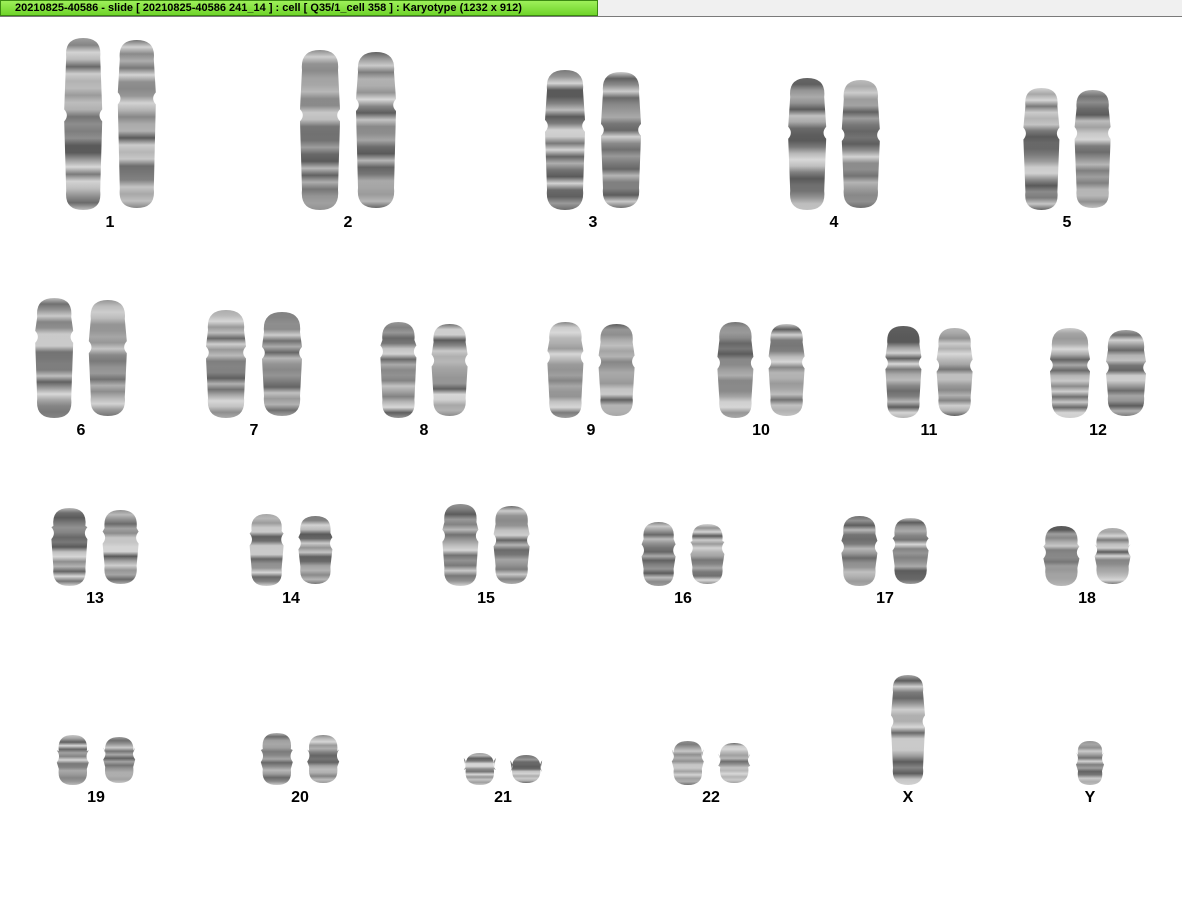 The width and height of the screenshot is (1182, 908). What do you see at coordinates (683, 572) in the screenshot?
I see `chromosome-pair-16: 16` at bounding box center [683, 572].